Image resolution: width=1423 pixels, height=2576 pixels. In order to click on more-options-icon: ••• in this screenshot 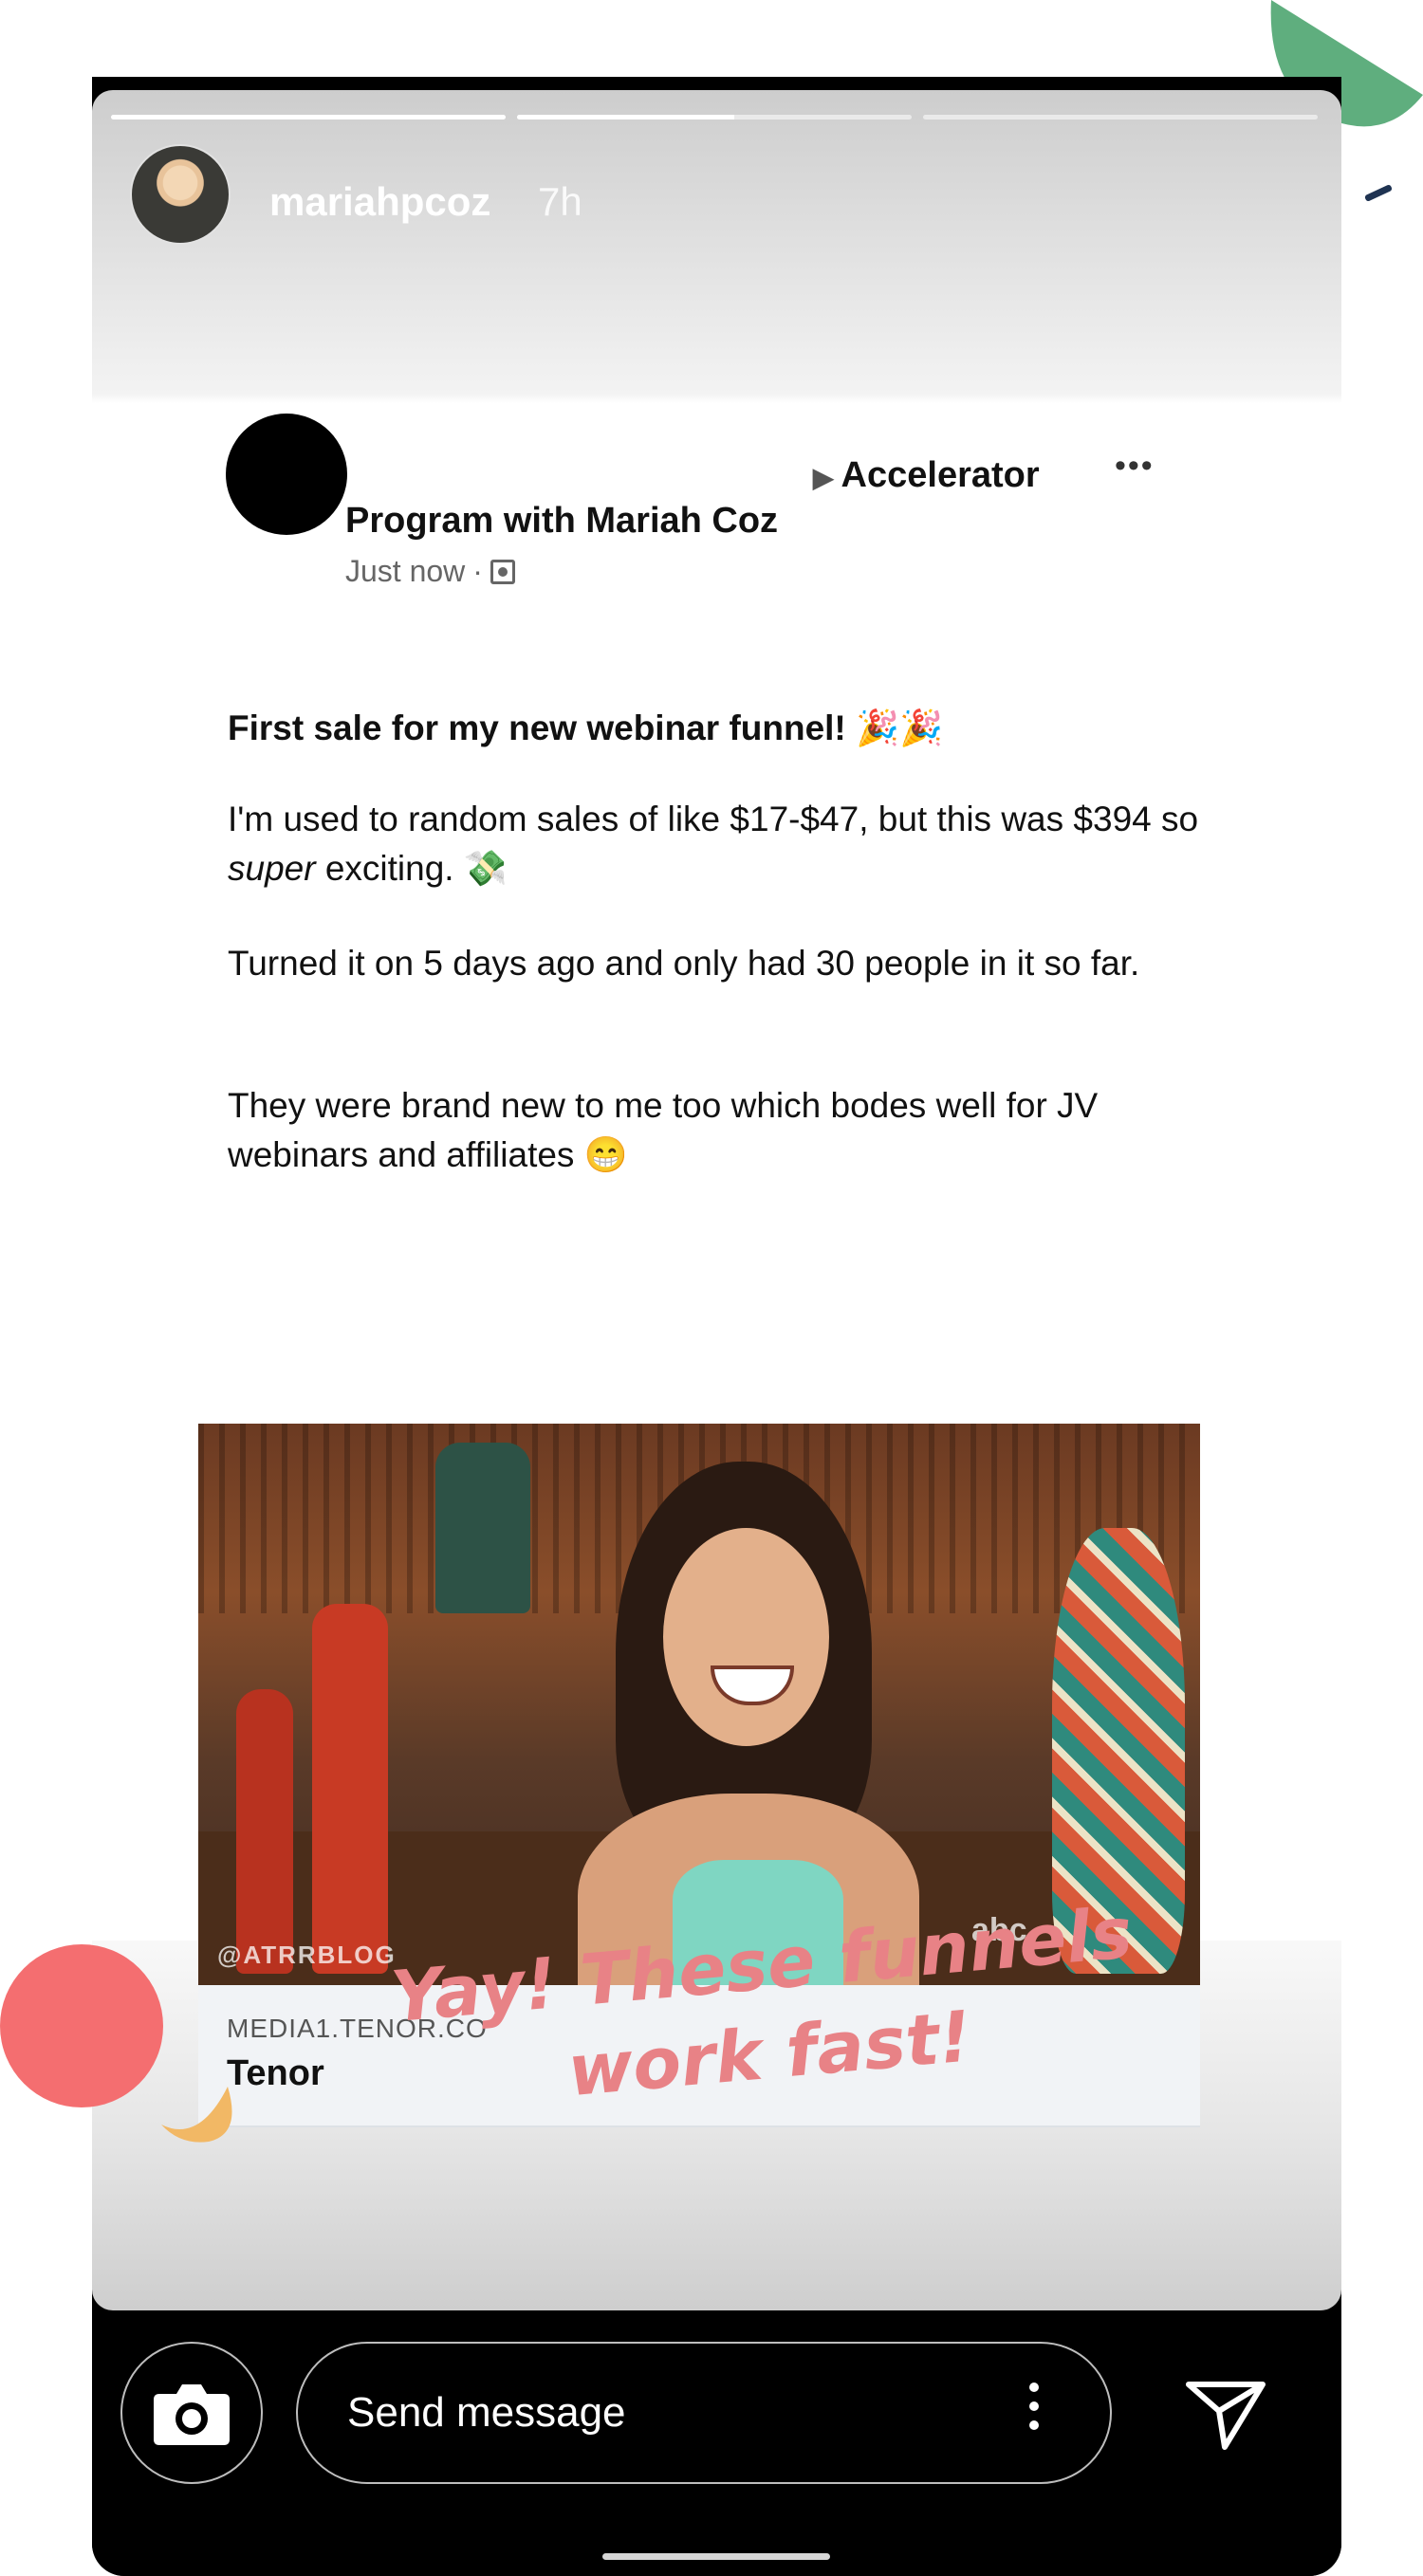, I will do `click(1135, 466)`.